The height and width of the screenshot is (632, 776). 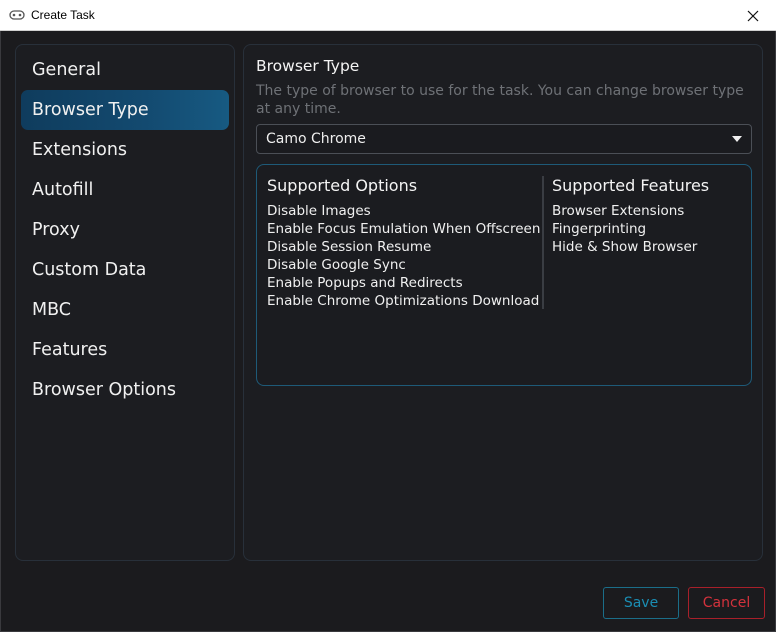 What do you see at coordinates (125, 230) in the screenshot?
I see `sidebar-item-proxy: Proxy` at bounding box center [125, 230].